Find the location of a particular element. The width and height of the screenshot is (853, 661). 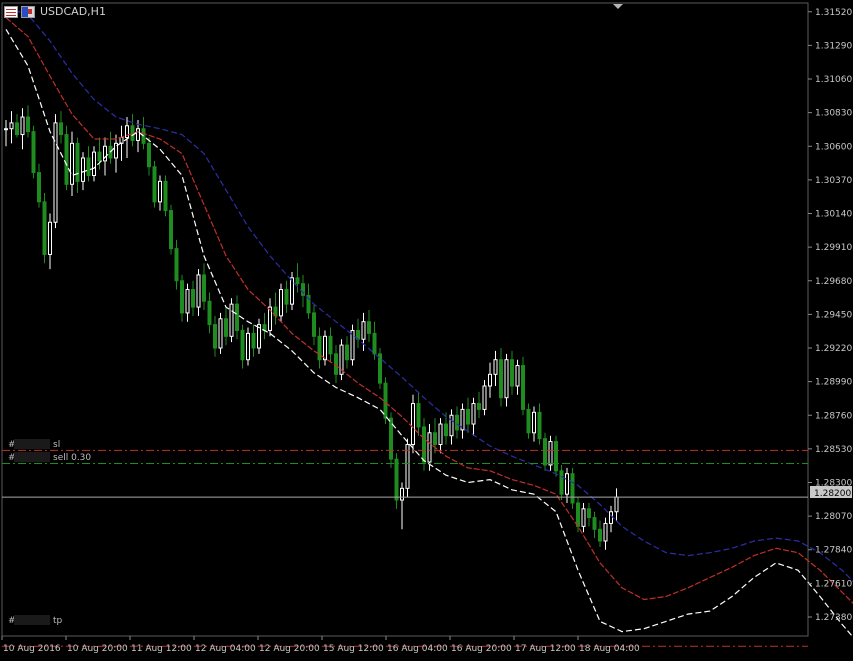

price-label: 1.27380 is located at coordinates (833, 618).